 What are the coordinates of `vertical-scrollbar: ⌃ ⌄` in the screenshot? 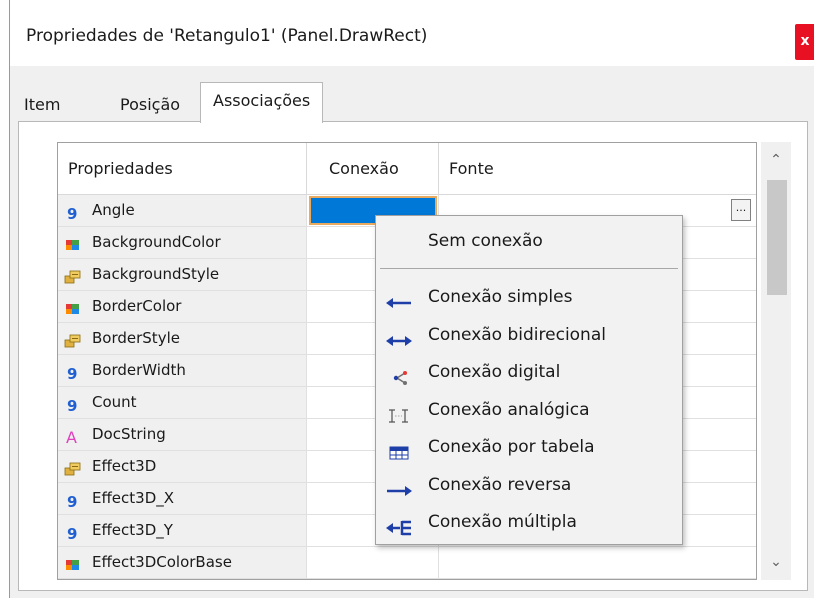 It's located at (776, 361).